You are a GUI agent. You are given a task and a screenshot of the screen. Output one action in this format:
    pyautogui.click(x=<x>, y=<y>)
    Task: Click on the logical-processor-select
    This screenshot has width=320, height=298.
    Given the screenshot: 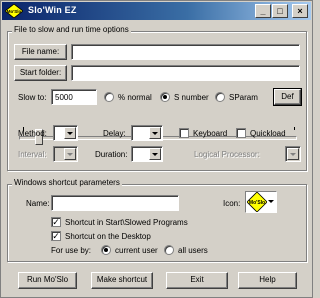 What is the action you would take?
    pyautogui.click(x=293, y=154)
    